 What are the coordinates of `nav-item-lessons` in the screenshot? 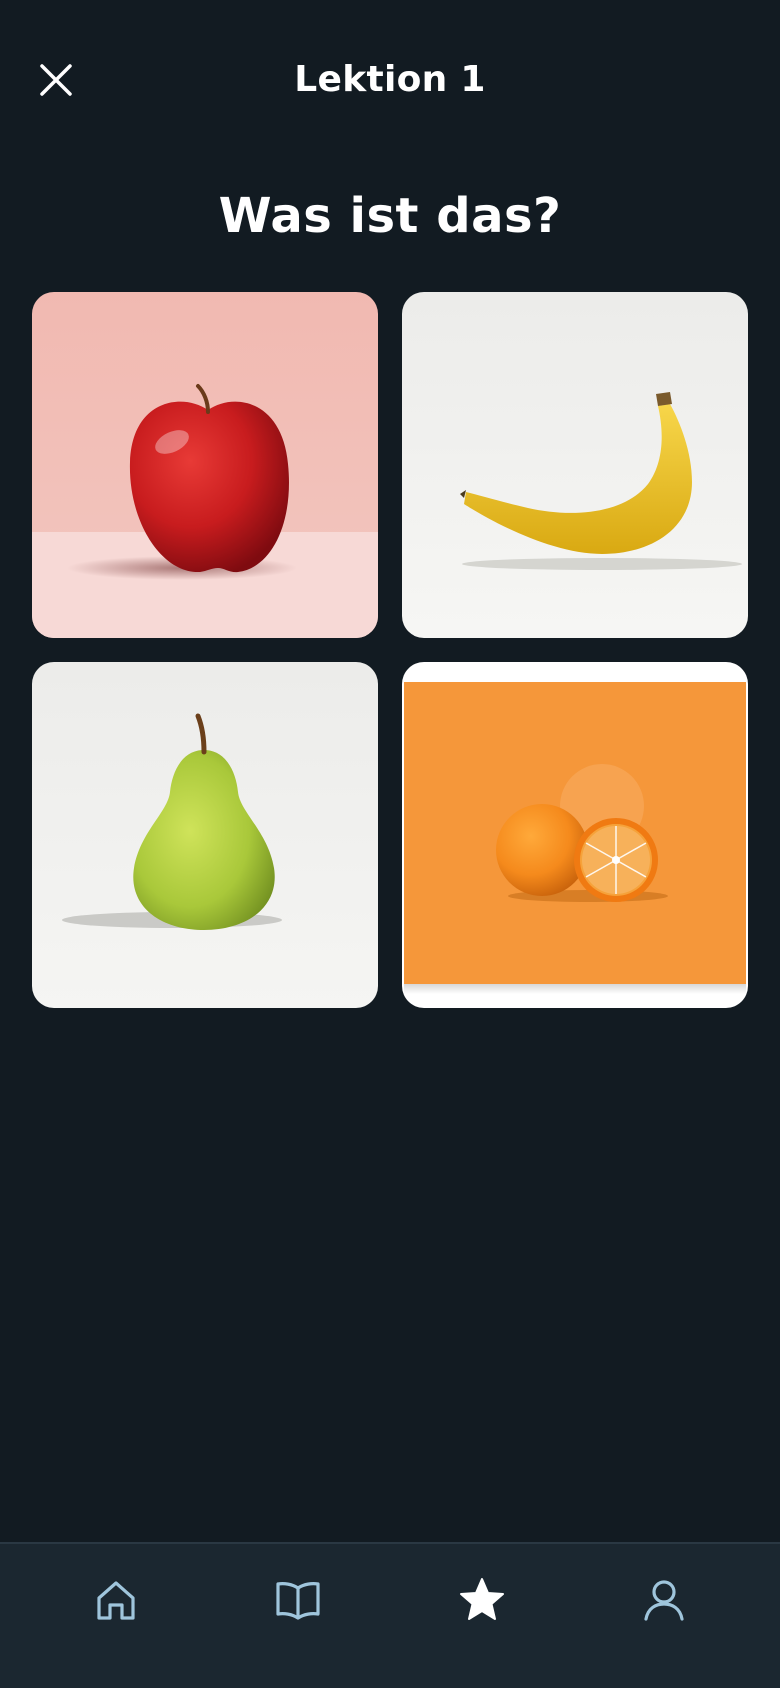 It's located at (298, 1600).